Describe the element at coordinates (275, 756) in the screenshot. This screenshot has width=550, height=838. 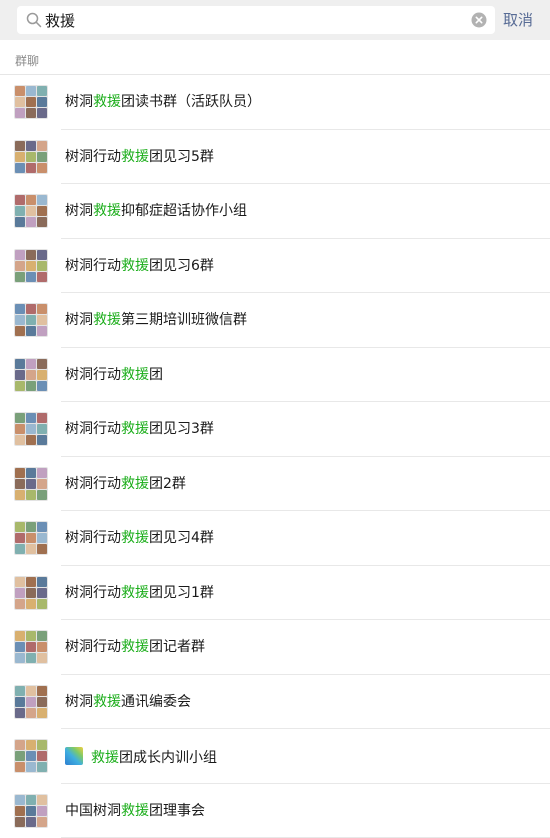
I see `list-item: 救援团成长内训小组` at that location.